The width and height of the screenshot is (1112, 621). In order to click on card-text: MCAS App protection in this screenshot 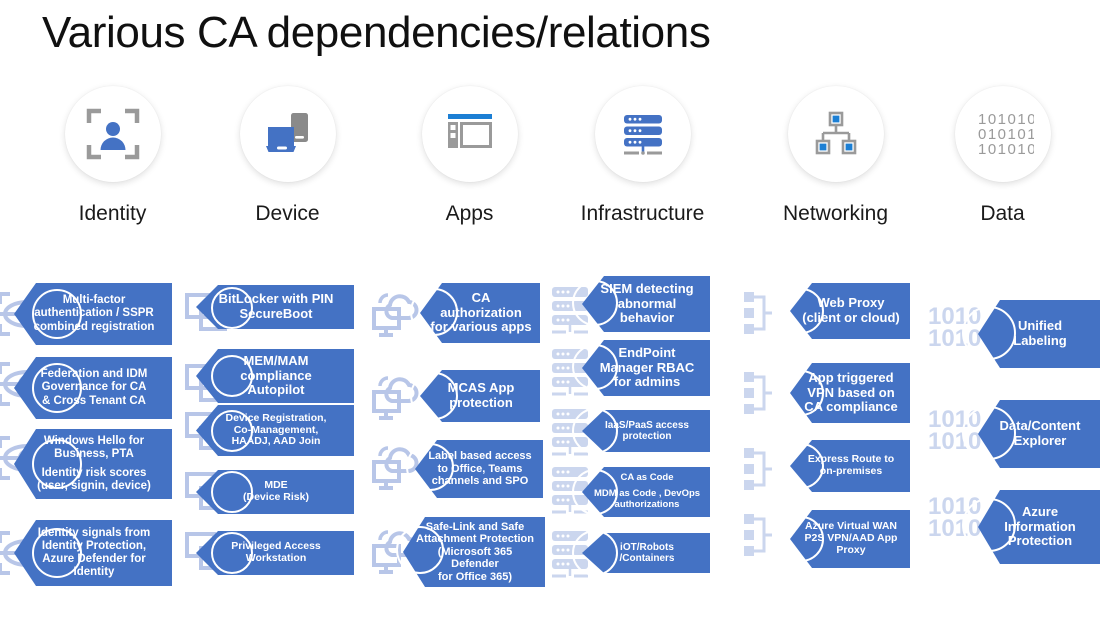, I will do `click(481, 395)`.